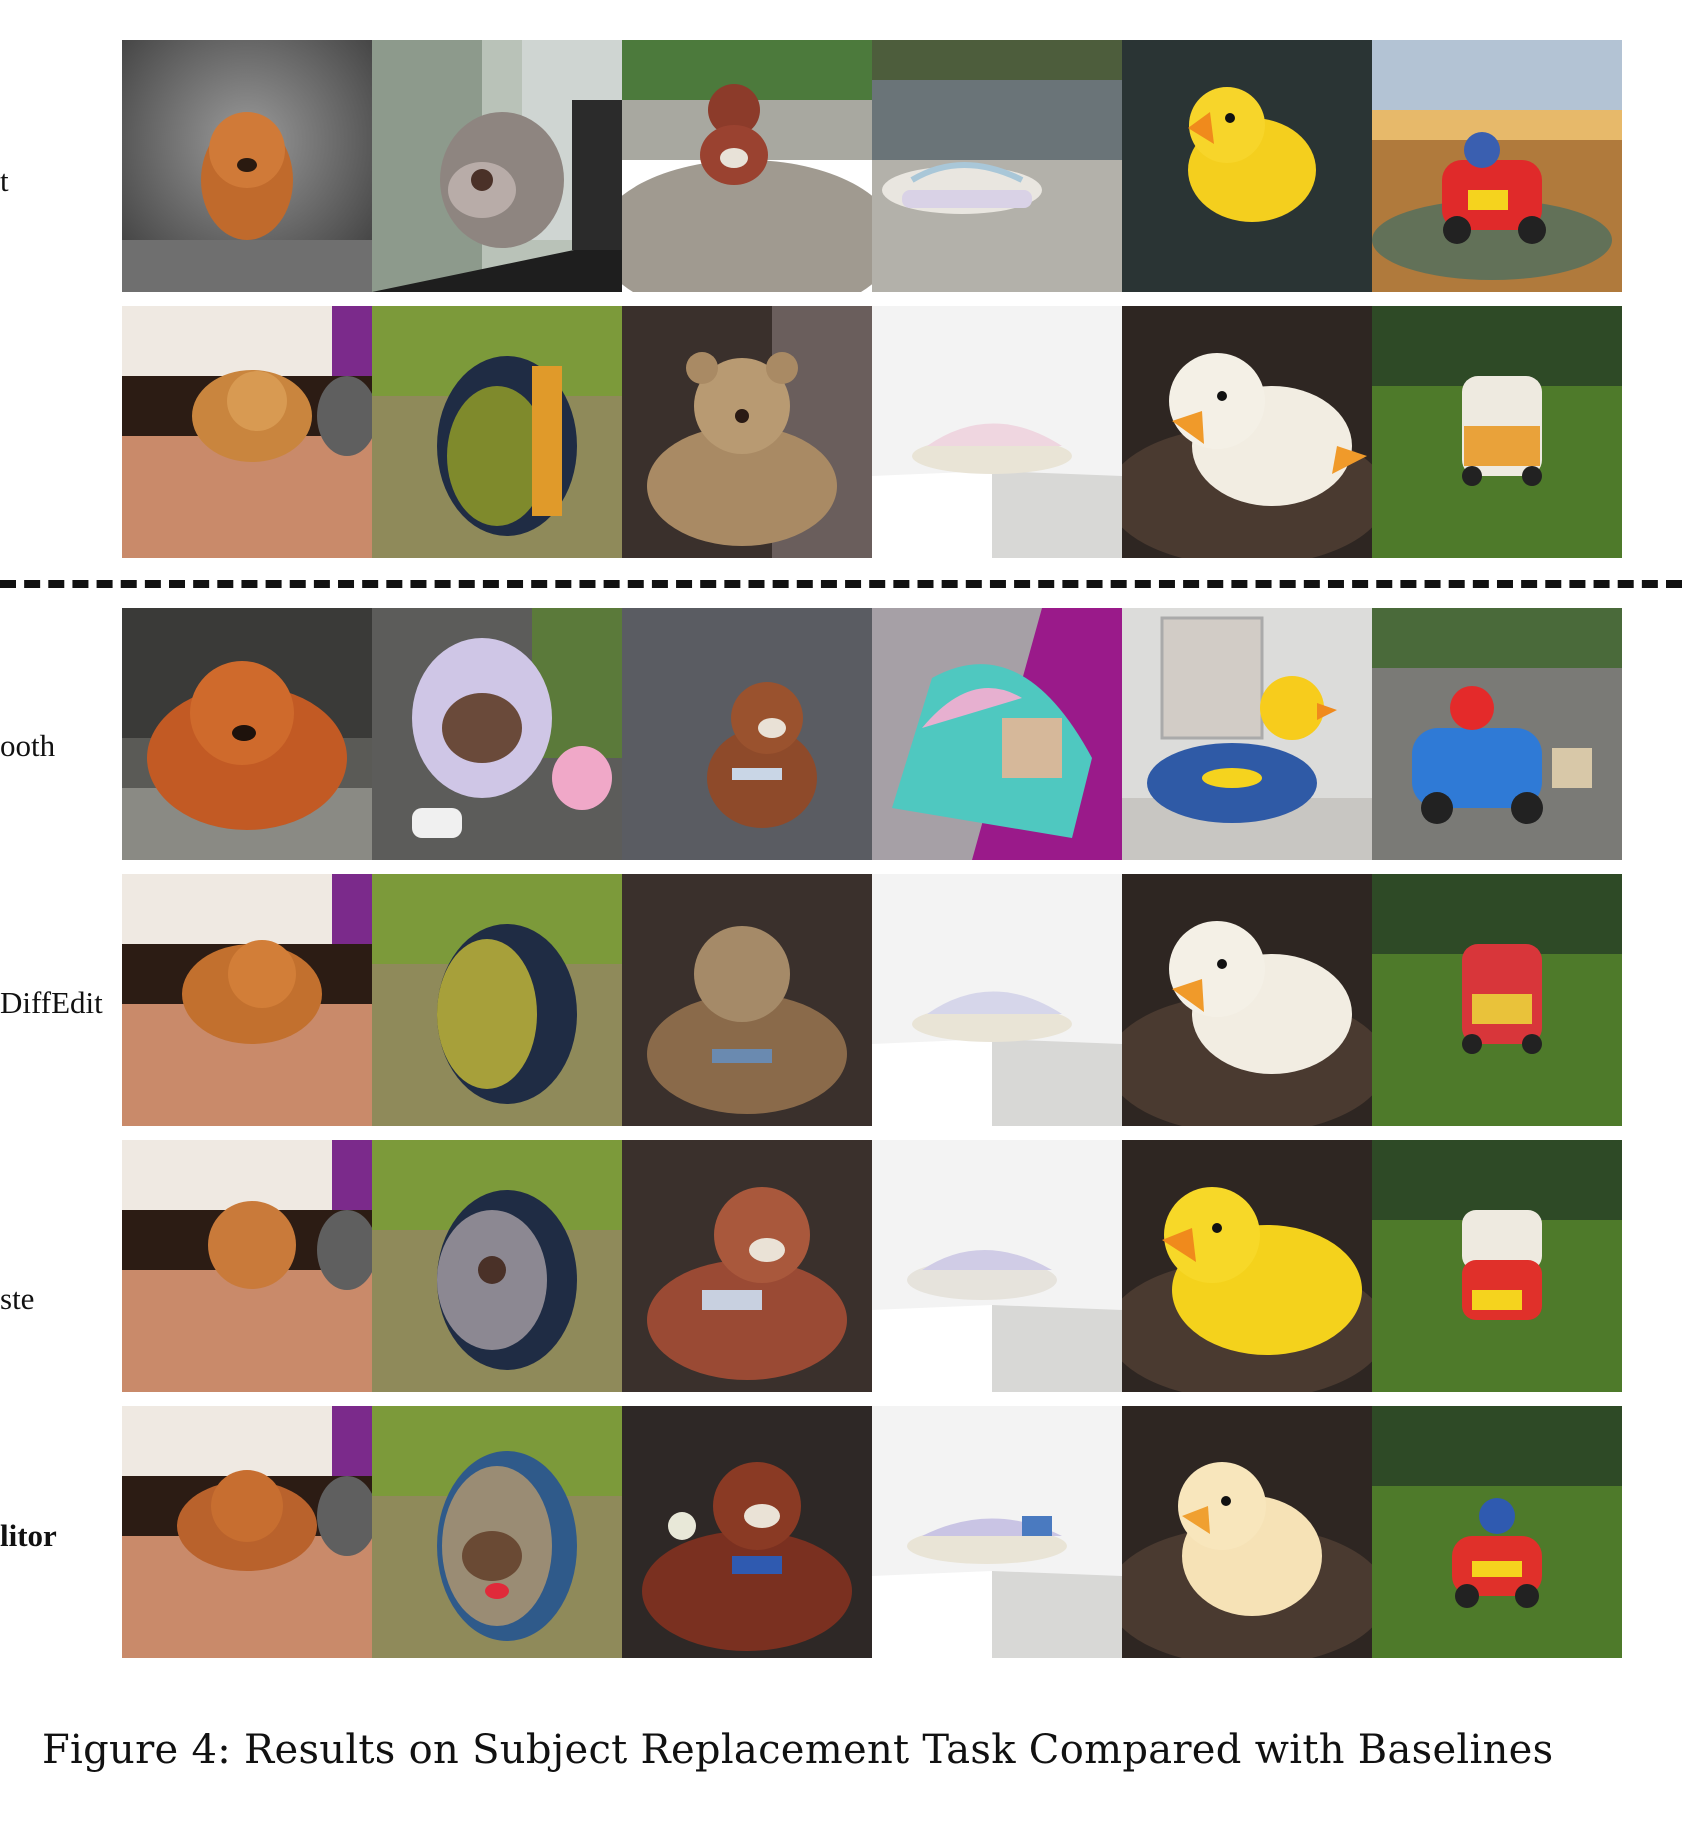 The image size is (1682, 1831). I want to click on image-van-grass, so click(1497, 432).